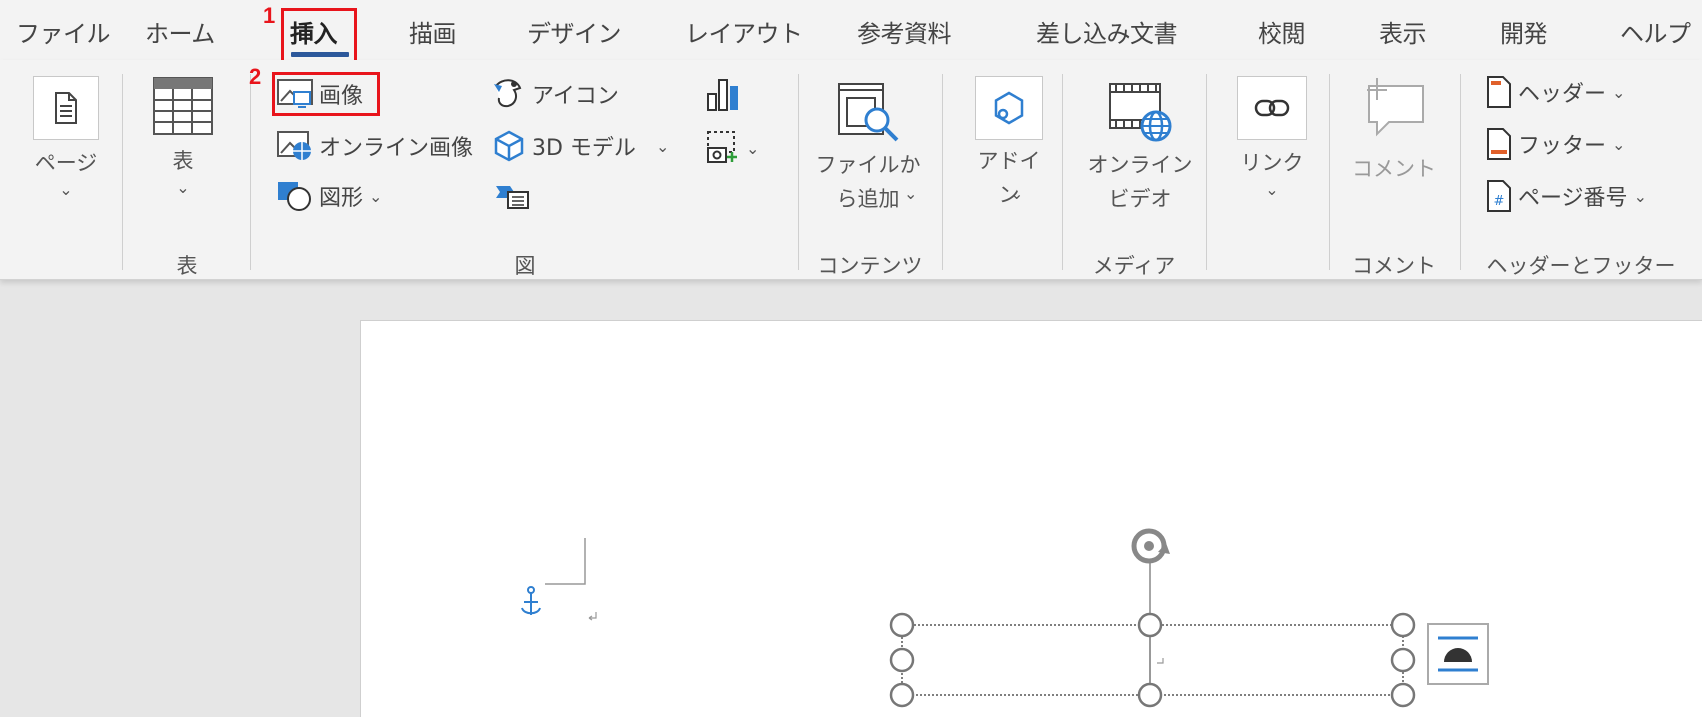 The image size is (1702, 717). I want to click on rotate-handle-icon, so click(1150, 546).